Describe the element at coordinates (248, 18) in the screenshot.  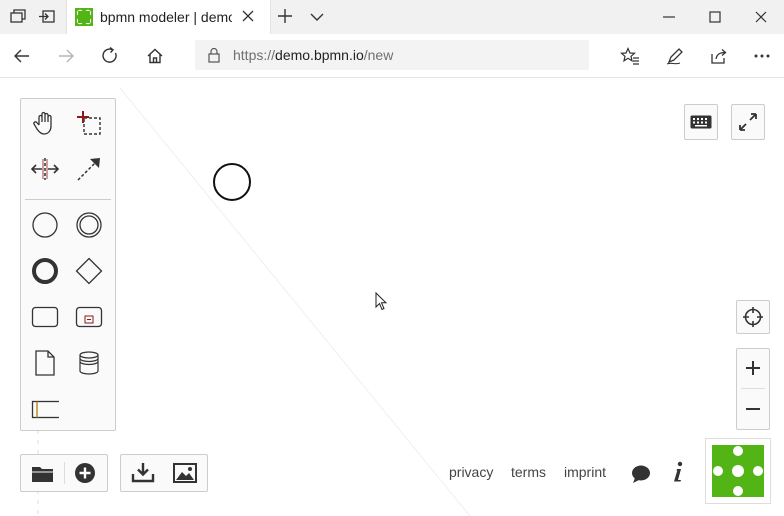
I see `tab-close-icon` at that location.